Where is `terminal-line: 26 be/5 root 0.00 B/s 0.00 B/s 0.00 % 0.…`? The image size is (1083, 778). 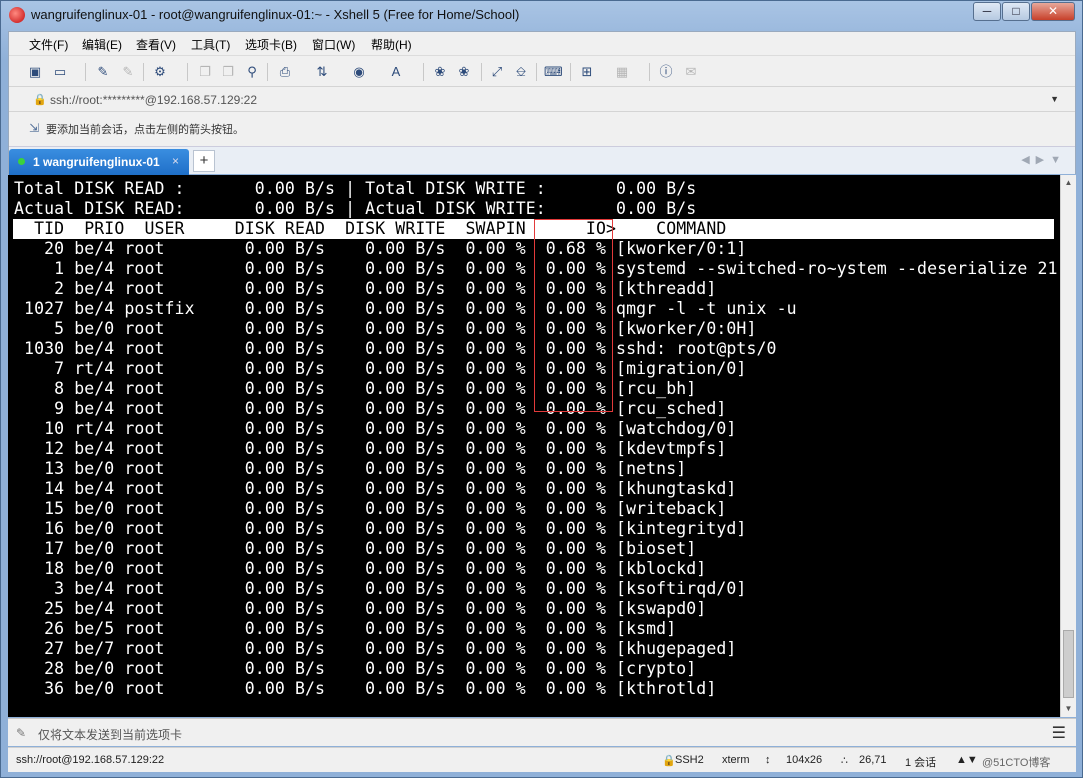
terminal-line: 26 be/5 root 0.00 B/s 0.00 B/s 0.00 % 0.… is located at coordinates (345, 628).